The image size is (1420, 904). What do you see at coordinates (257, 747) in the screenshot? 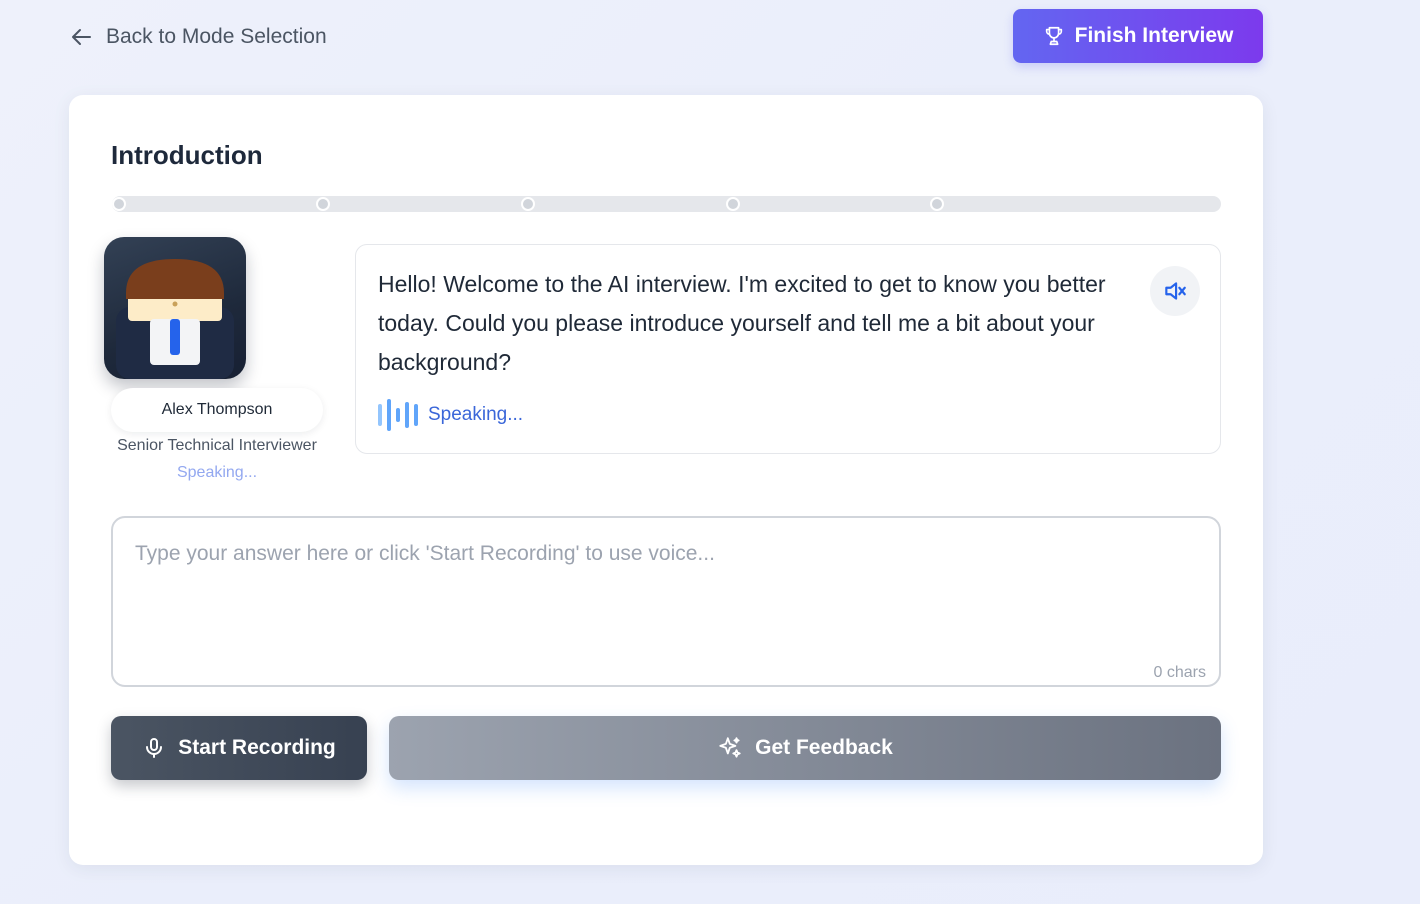
I see `start-recording-label: Start Recording` at bounding box center [257, 747].